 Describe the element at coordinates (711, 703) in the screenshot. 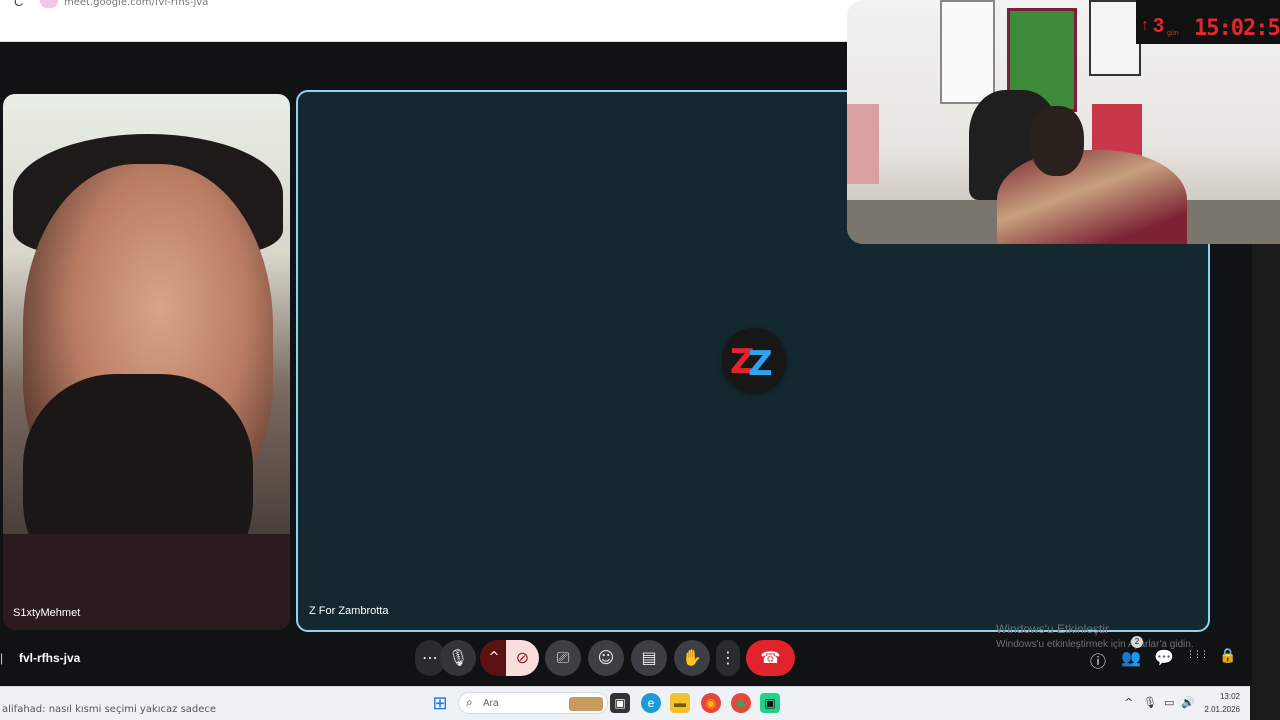

I see `chrome-icon: ◉` at that location.